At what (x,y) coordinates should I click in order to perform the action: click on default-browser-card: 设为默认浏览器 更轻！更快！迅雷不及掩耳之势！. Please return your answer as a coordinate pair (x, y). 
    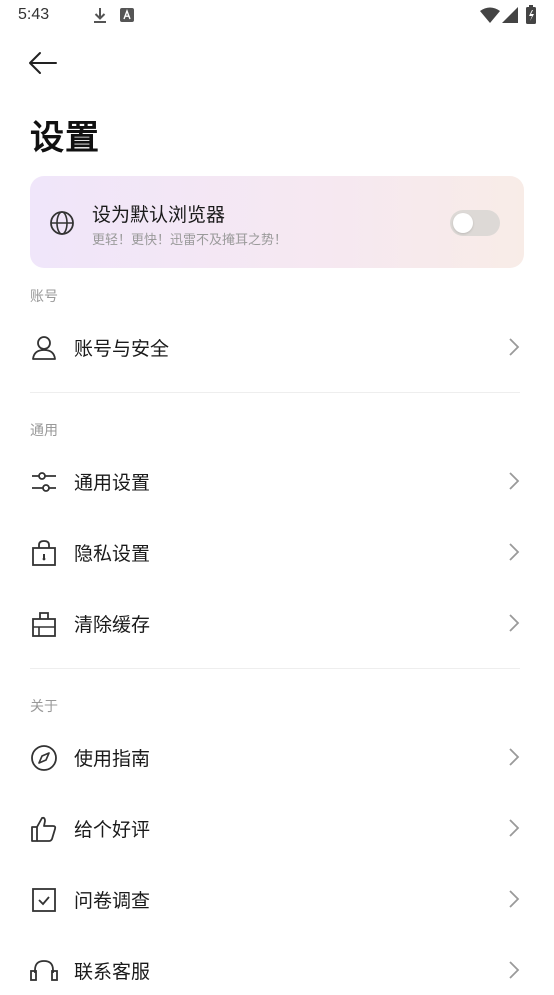
    Looking at the image, I should click on (277, 222).